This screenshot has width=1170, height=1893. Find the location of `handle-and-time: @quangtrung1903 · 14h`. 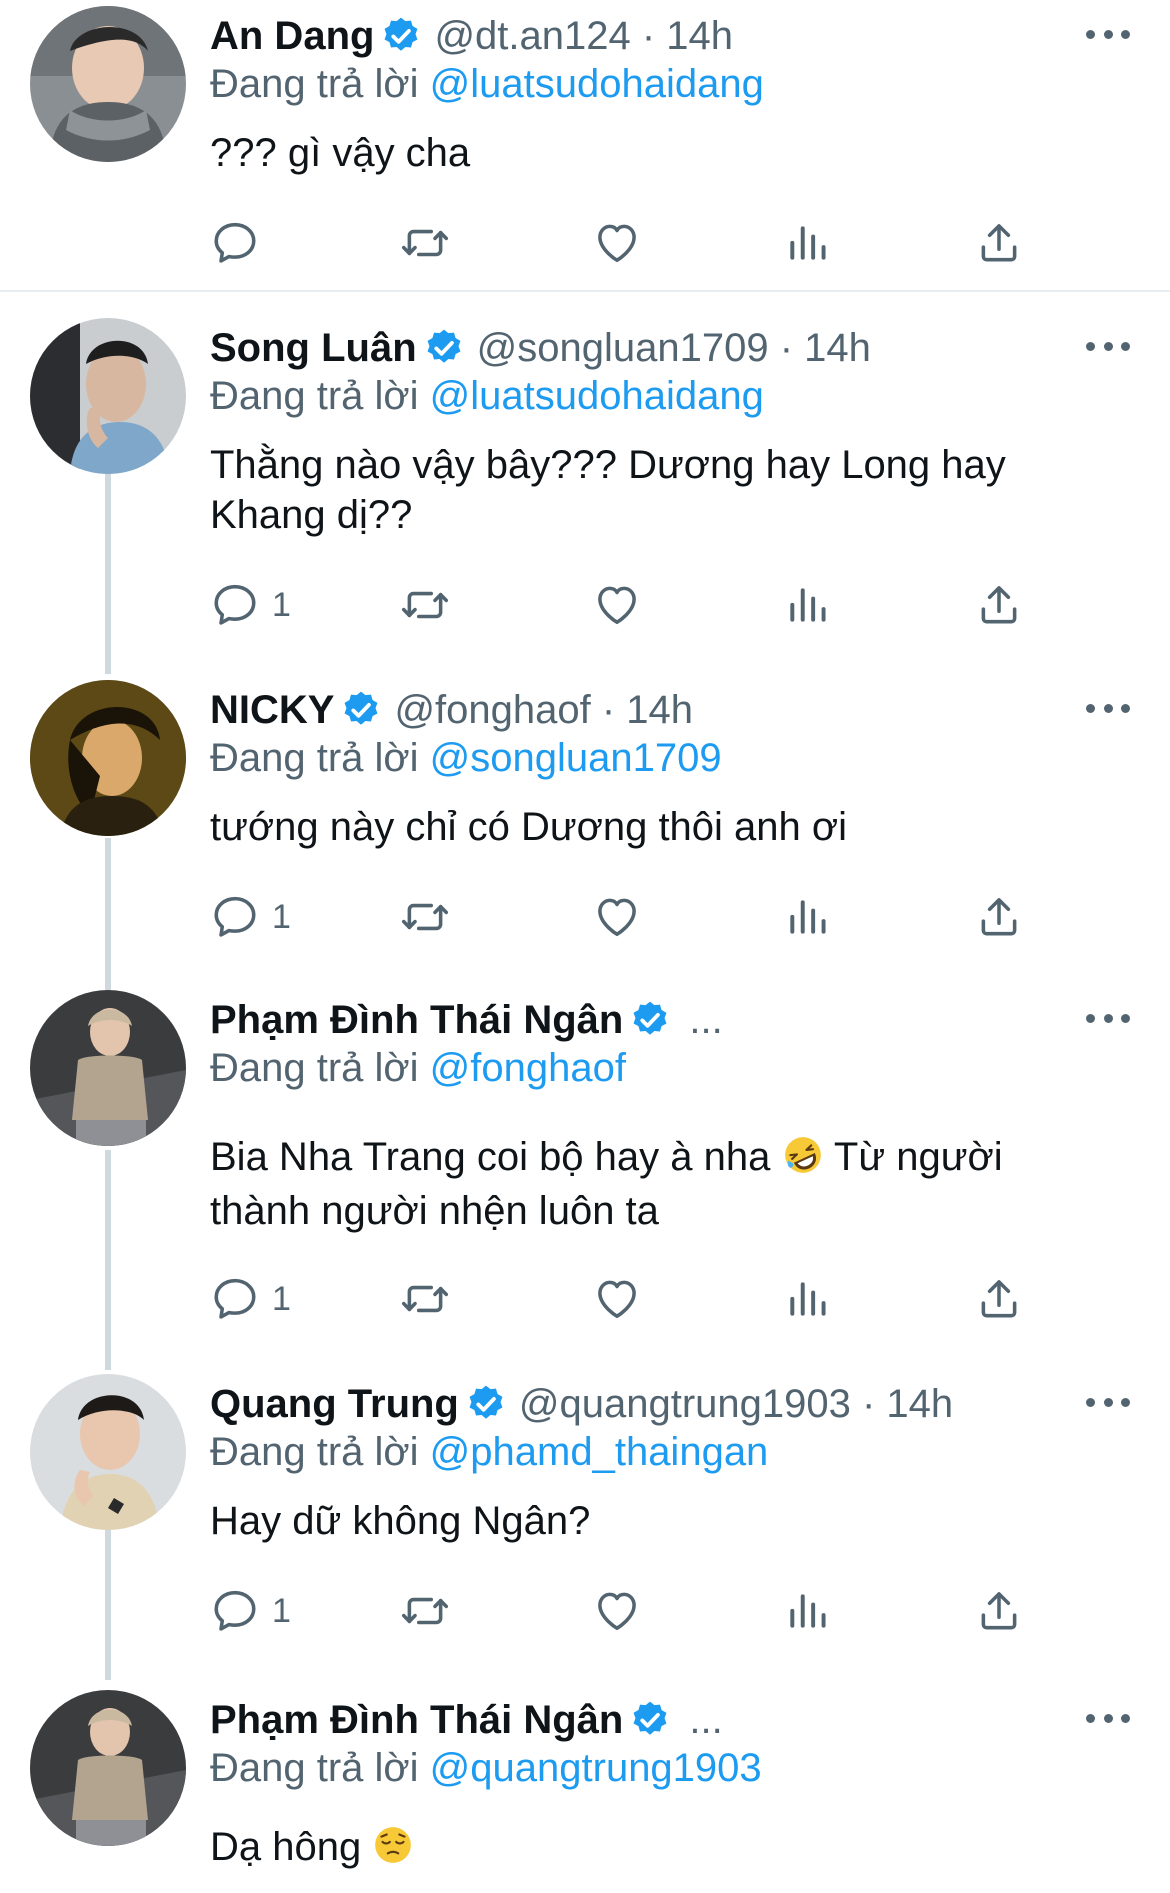

handle-and-time: @quangtrung1903 · 14h is located at coordinates (736, 1404).